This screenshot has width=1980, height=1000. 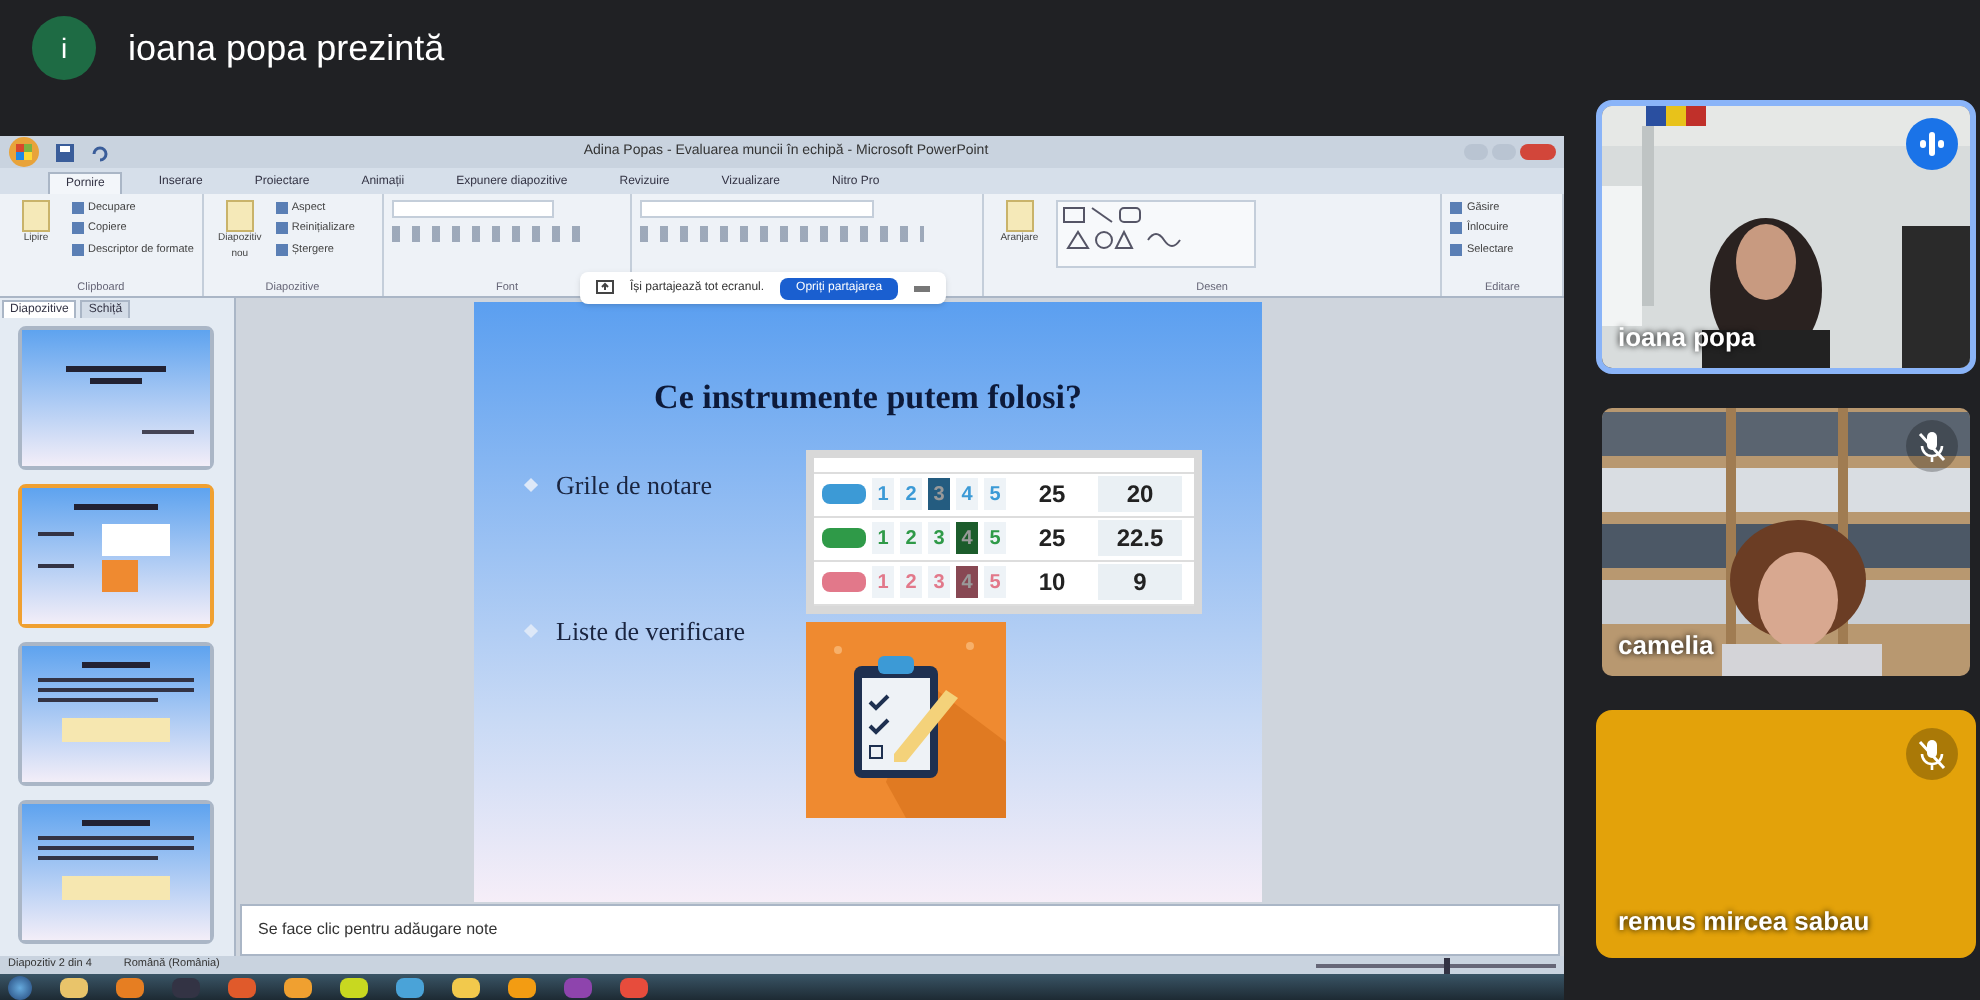 What do you see at coordinates (922, 288) in the screenshot?
I see `minimize-button` at bounding box center [922, 288].